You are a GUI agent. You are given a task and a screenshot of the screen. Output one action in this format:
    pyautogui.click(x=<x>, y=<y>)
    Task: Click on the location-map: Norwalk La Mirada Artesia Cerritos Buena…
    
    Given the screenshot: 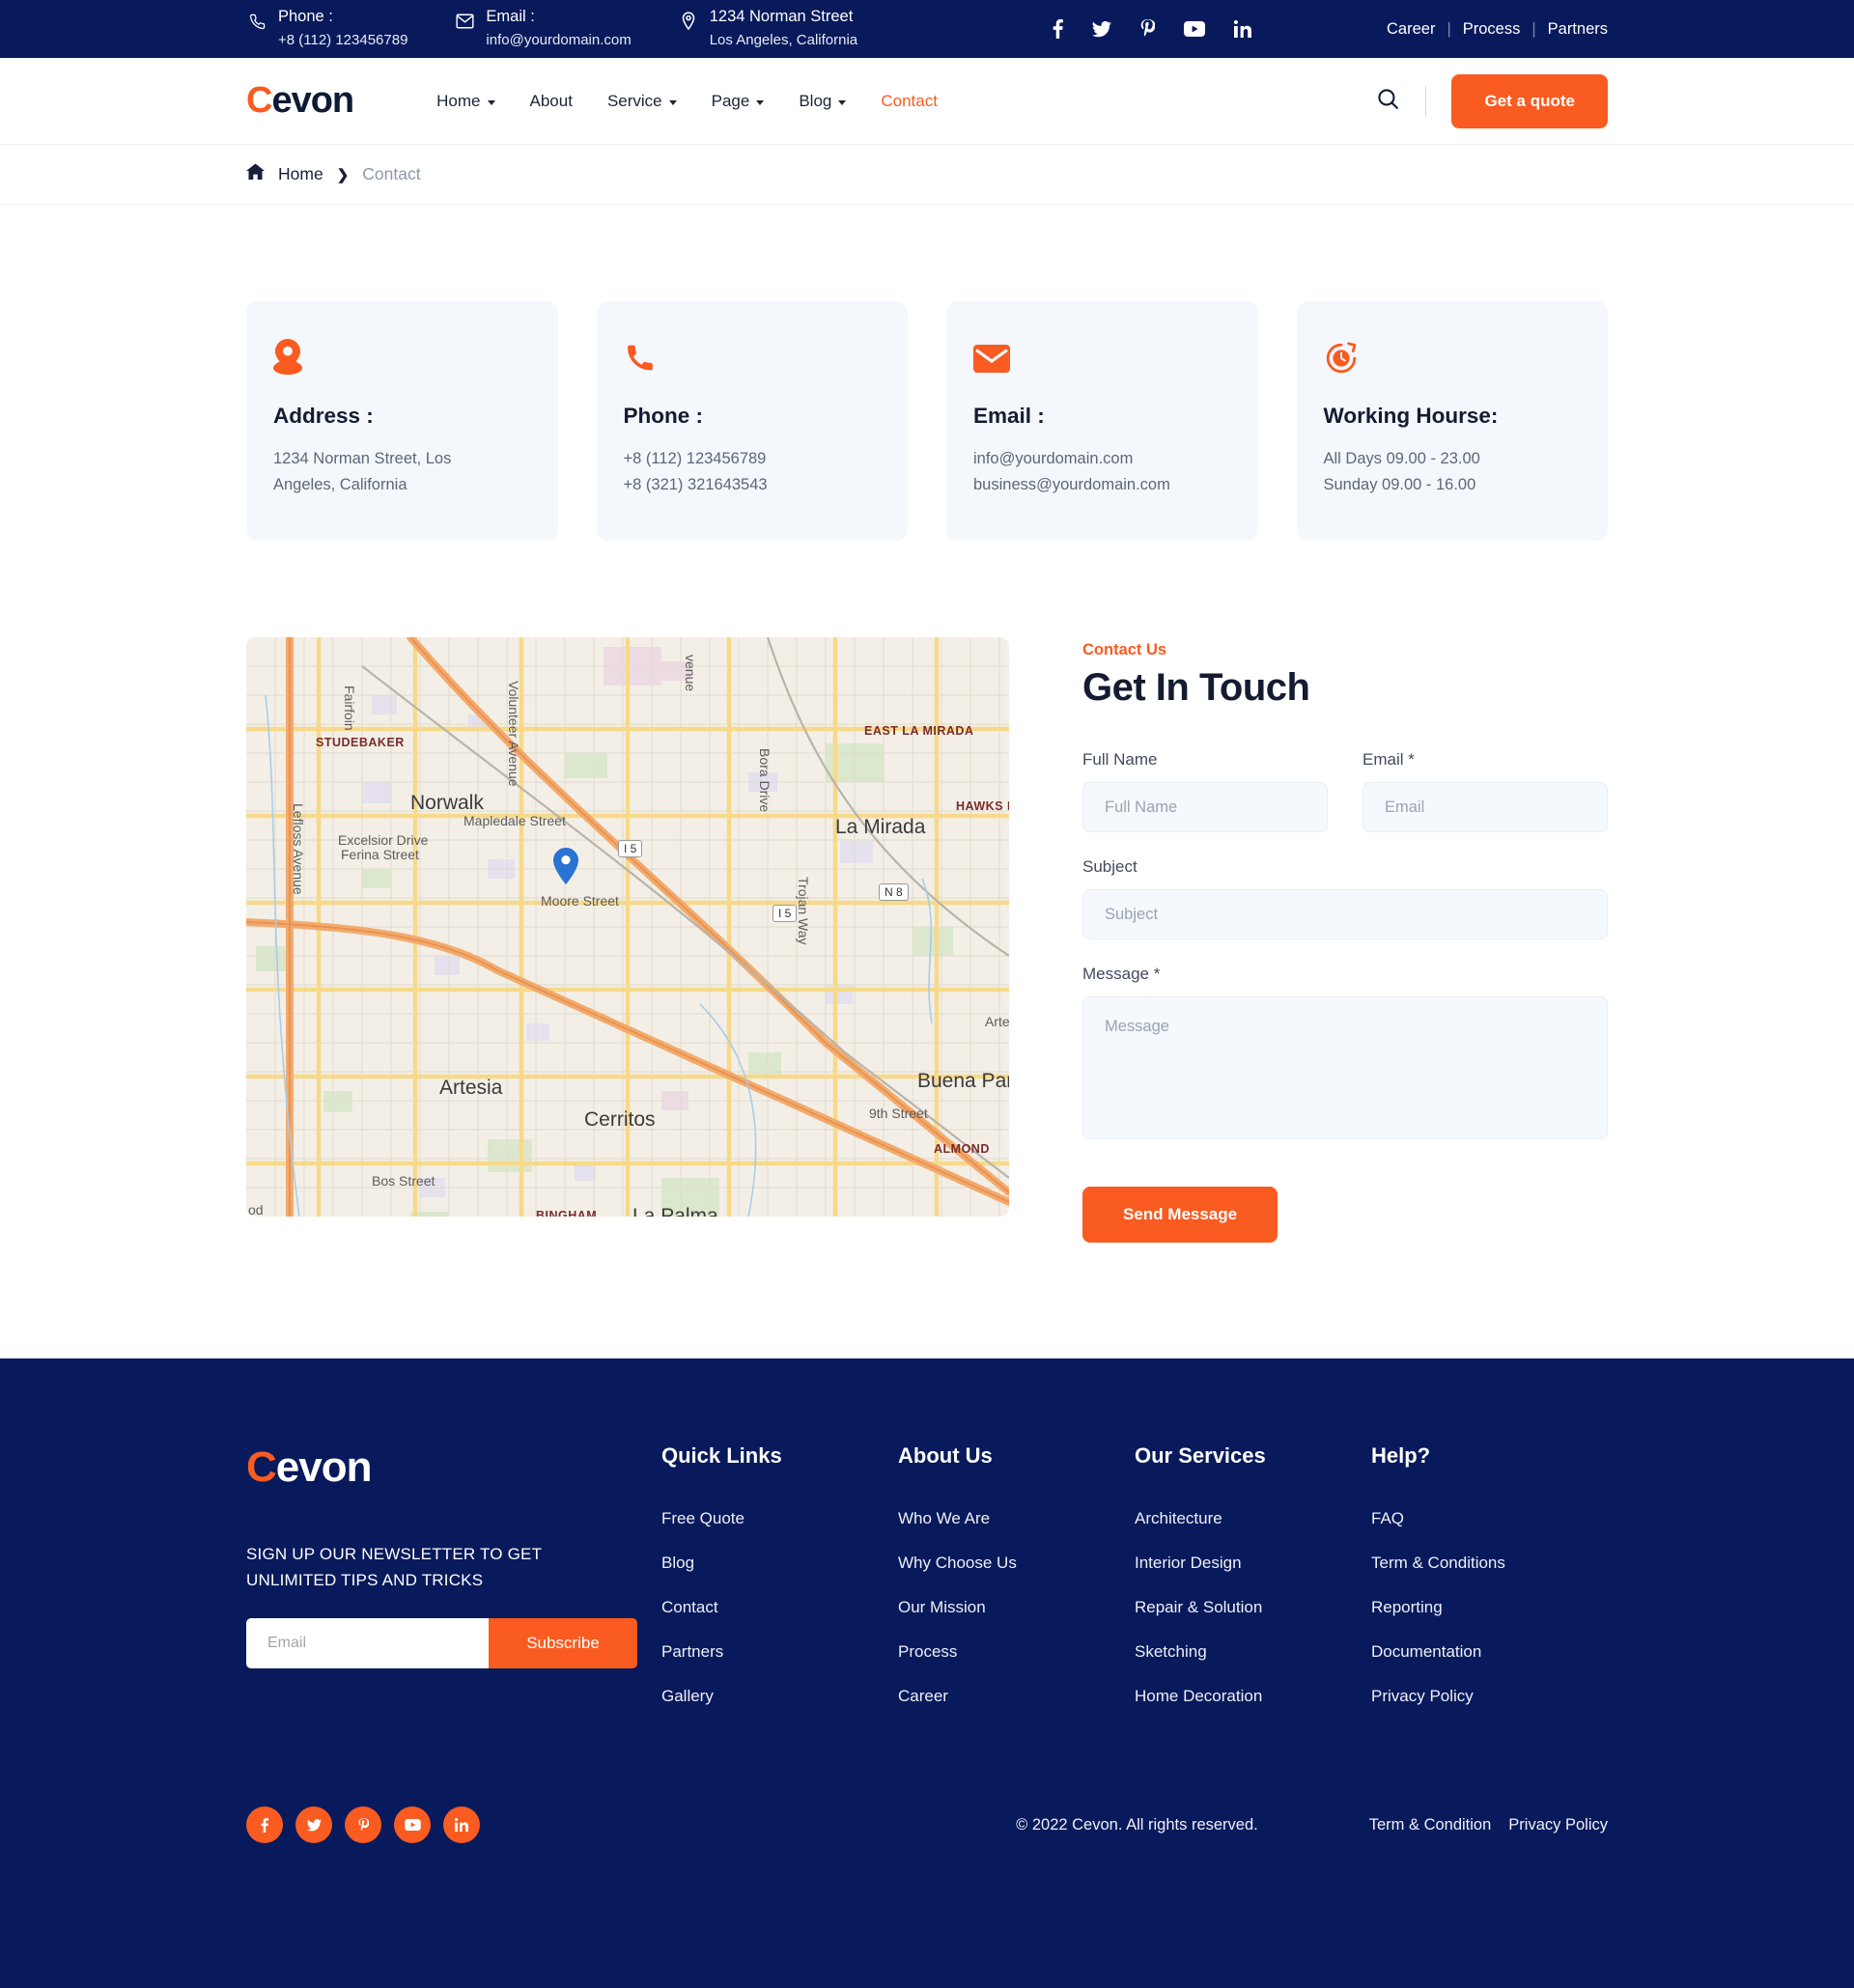 What is the action you would take?
    pyautogui.click(x=627, y=928)
    